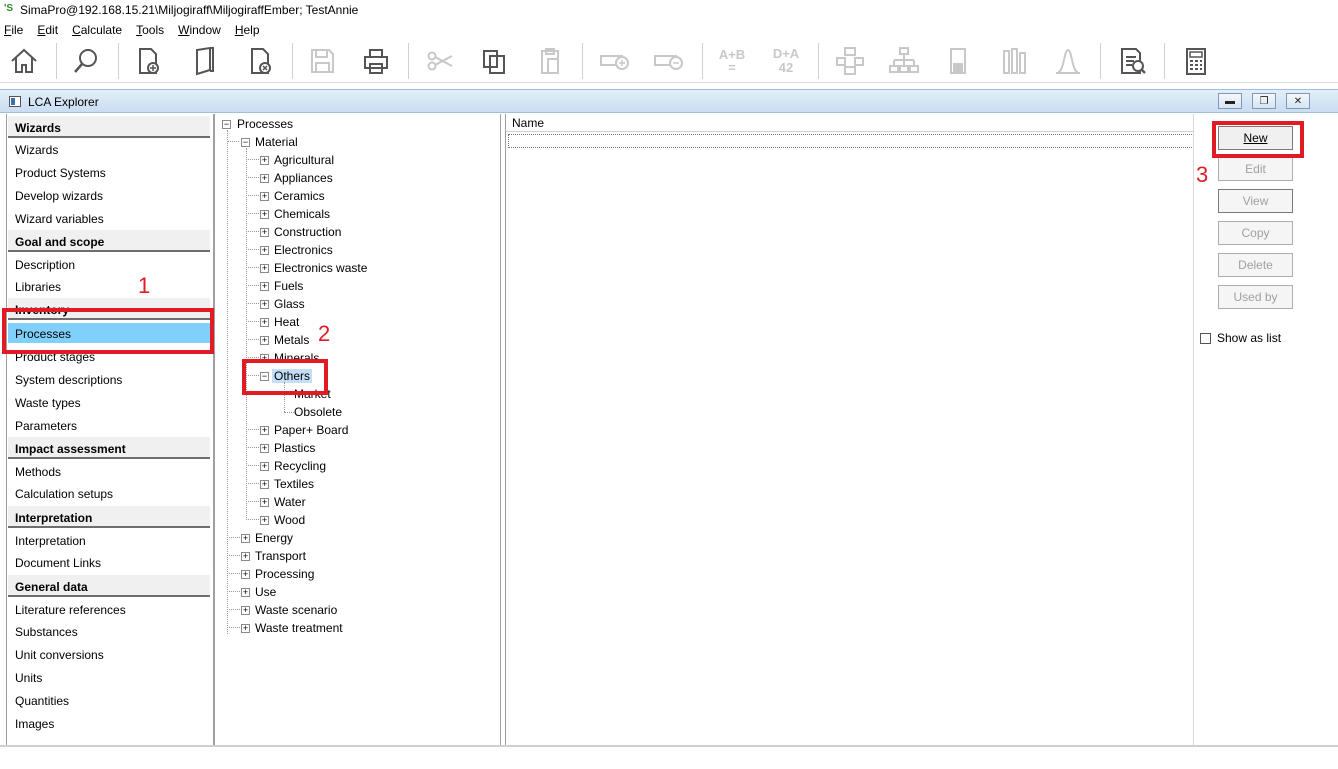 The height and width of the screenshot is (769, 1338). I want to click on nav-item-product-systems: Product Systems, so click(109, 172).